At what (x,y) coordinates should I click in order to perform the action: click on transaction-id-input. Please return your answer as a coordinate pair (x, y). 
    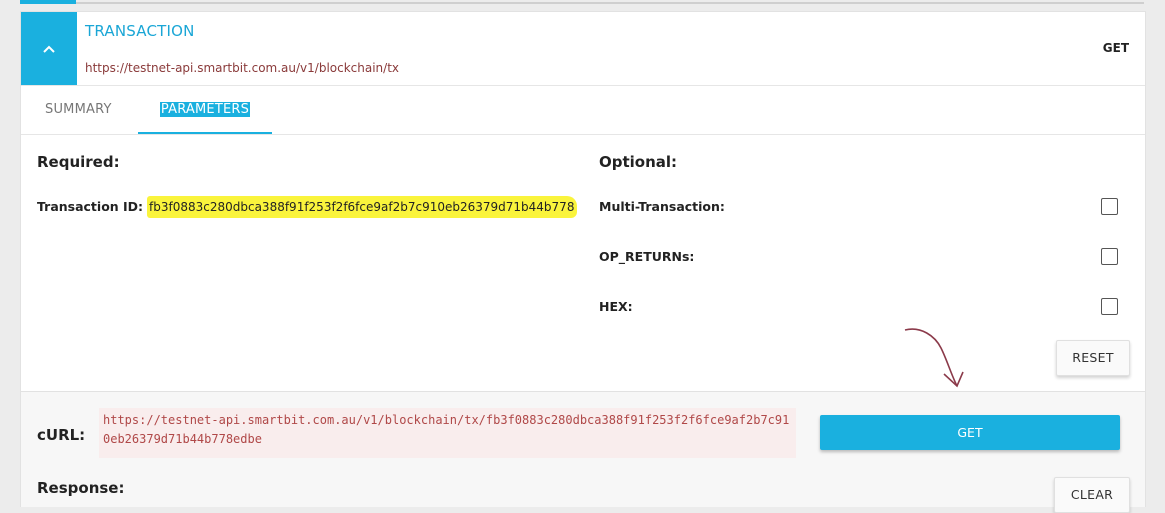
    Looking at the image, I should click on (362, 207).